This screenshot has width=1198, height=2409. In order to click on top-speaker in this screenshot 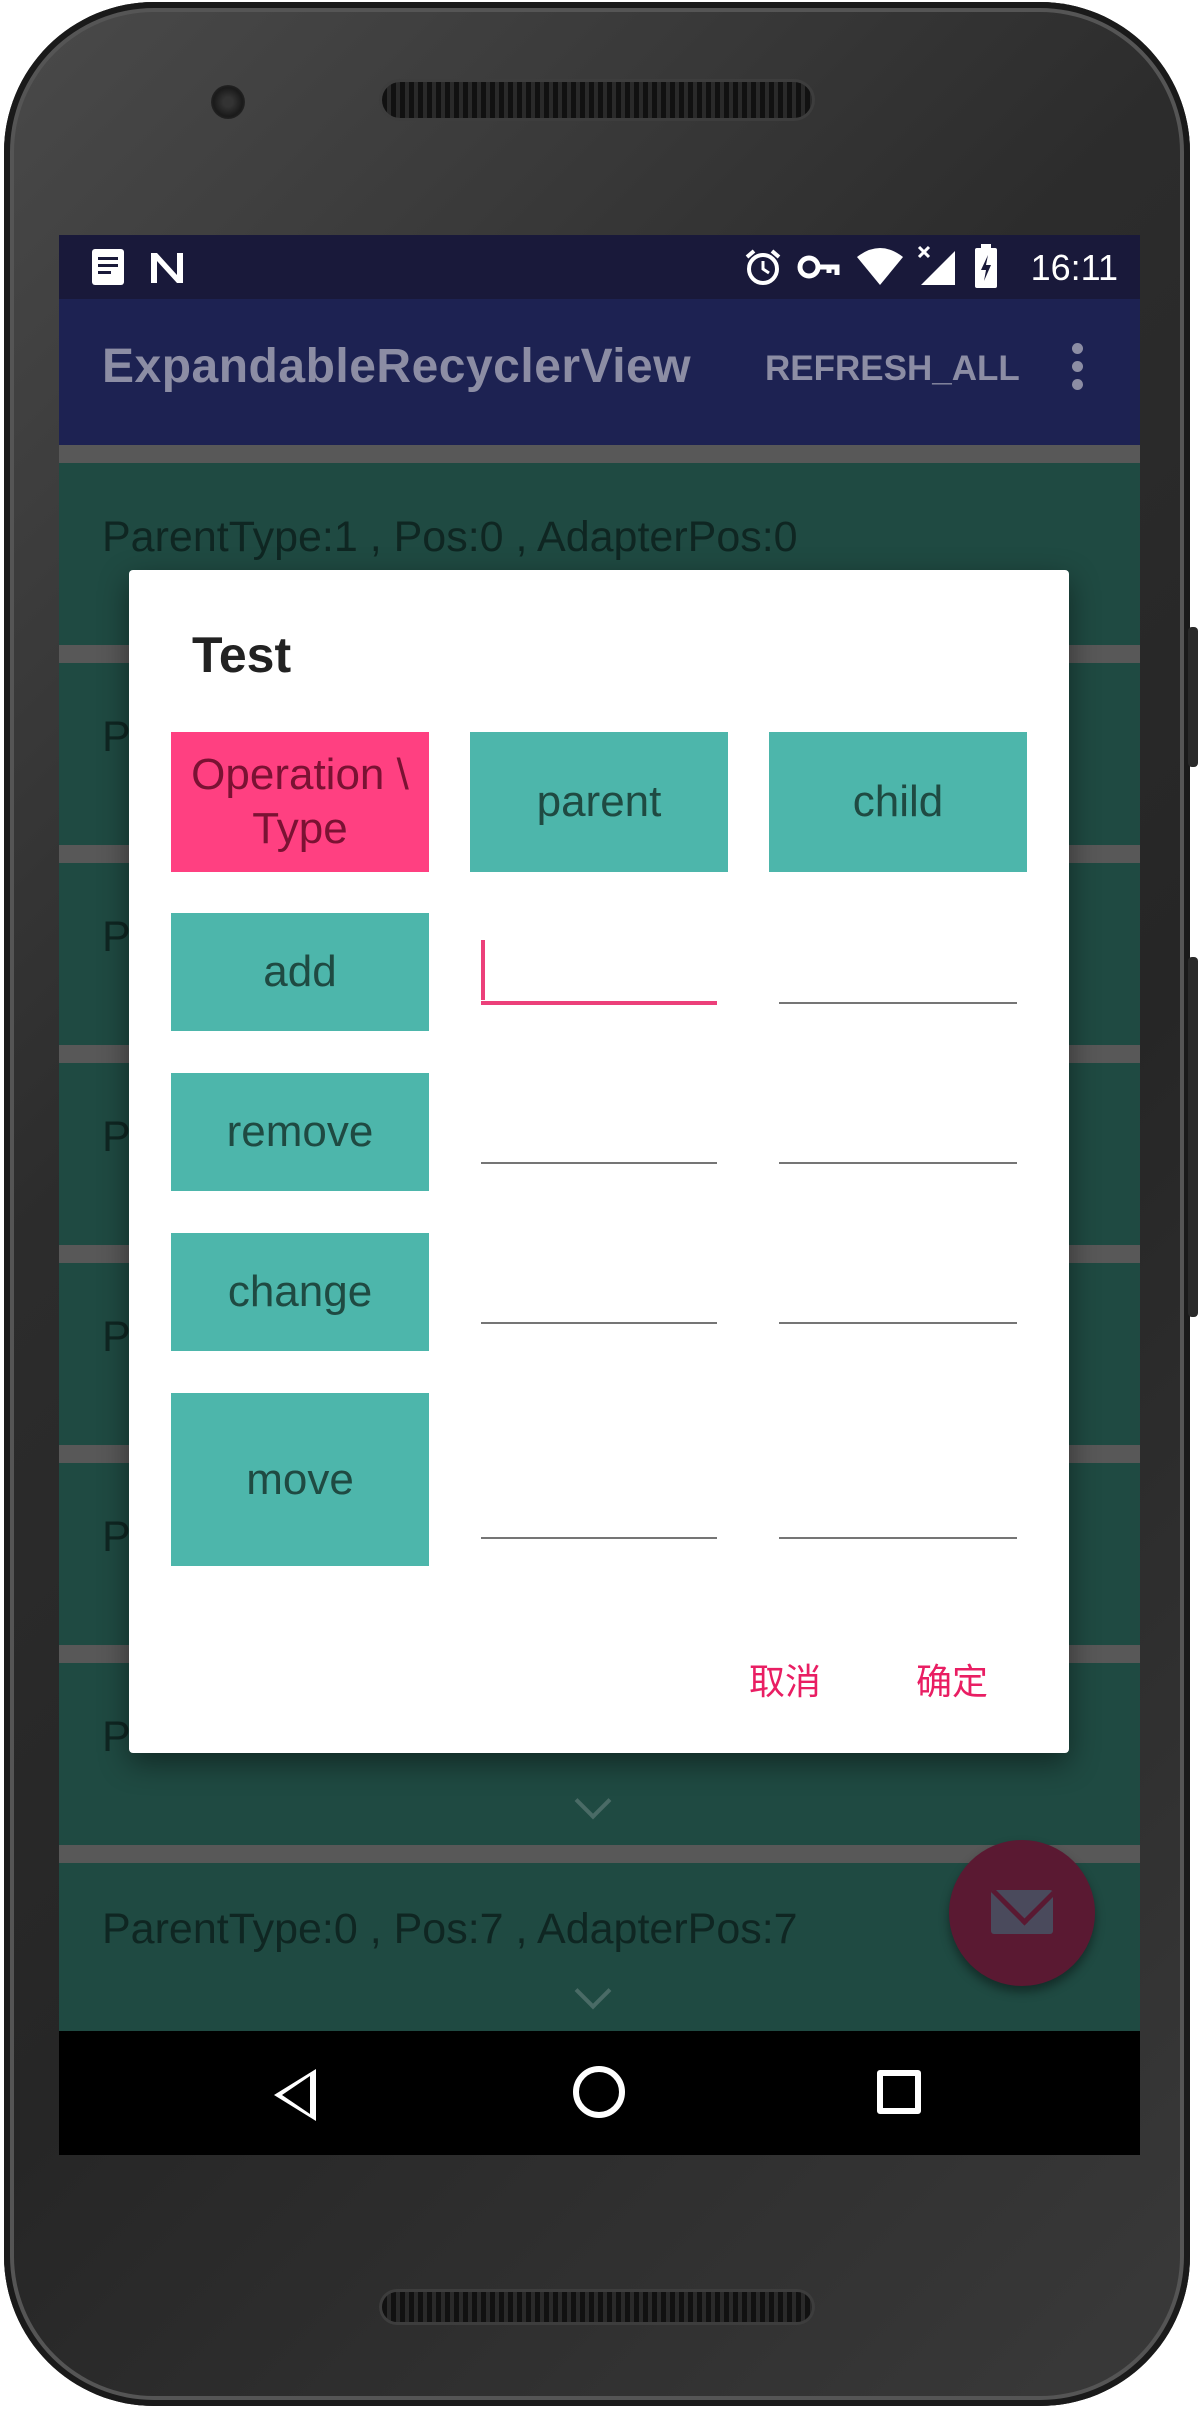, I will do `click(597, 100)`.